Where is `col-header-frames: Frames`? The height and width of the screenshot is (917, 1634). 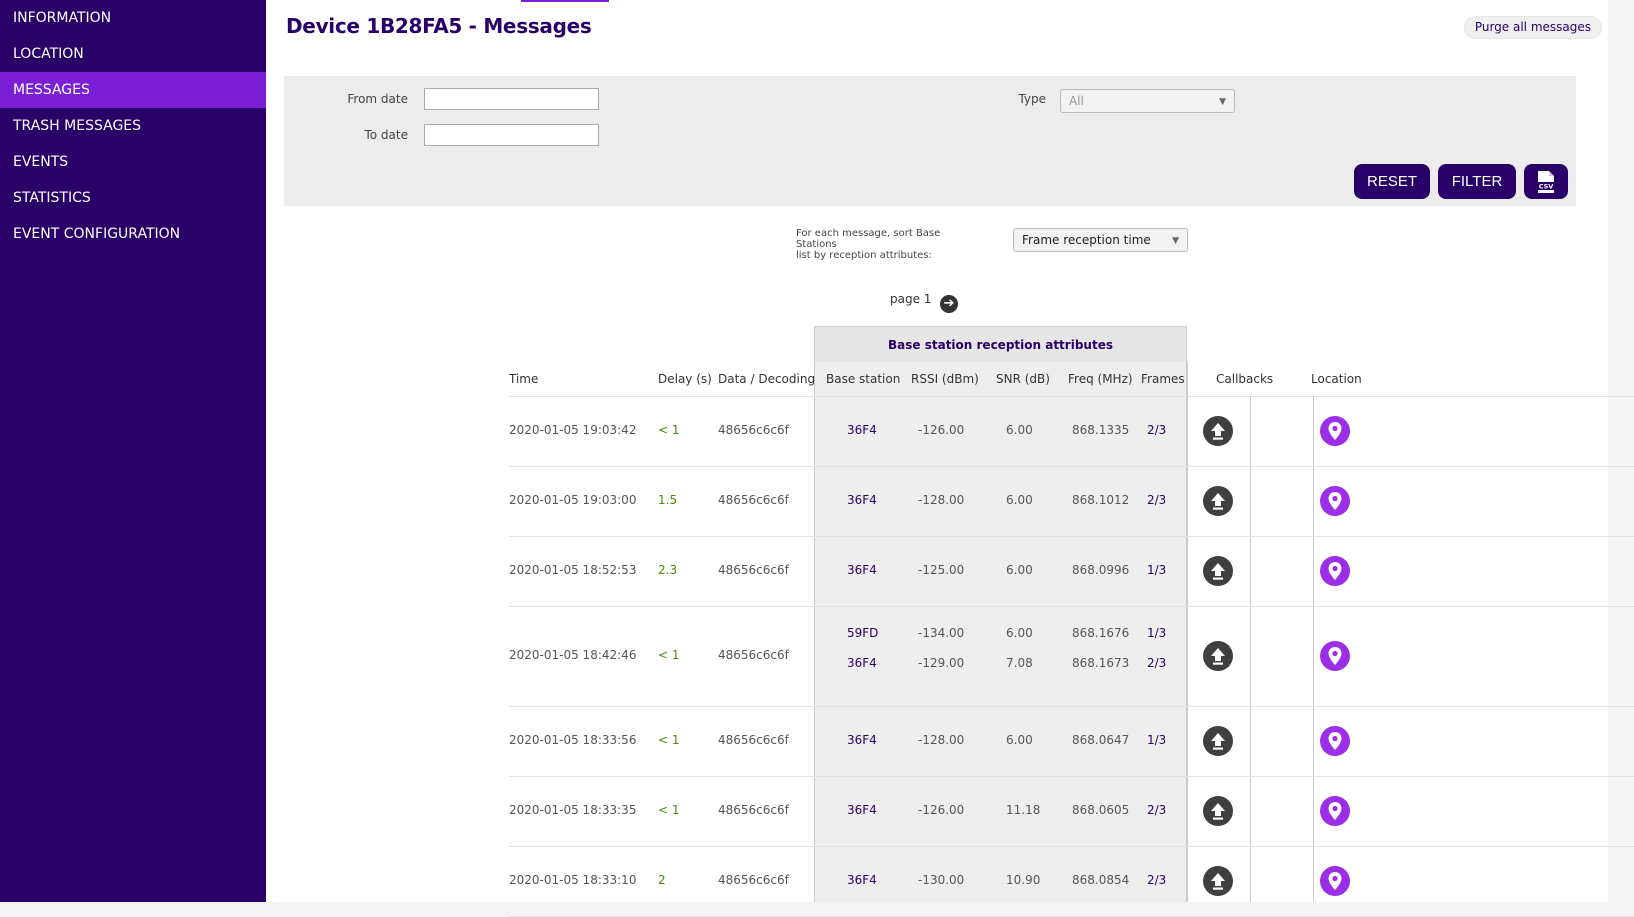 col-header-frames: Frames is located at coordinates (1163, 379).